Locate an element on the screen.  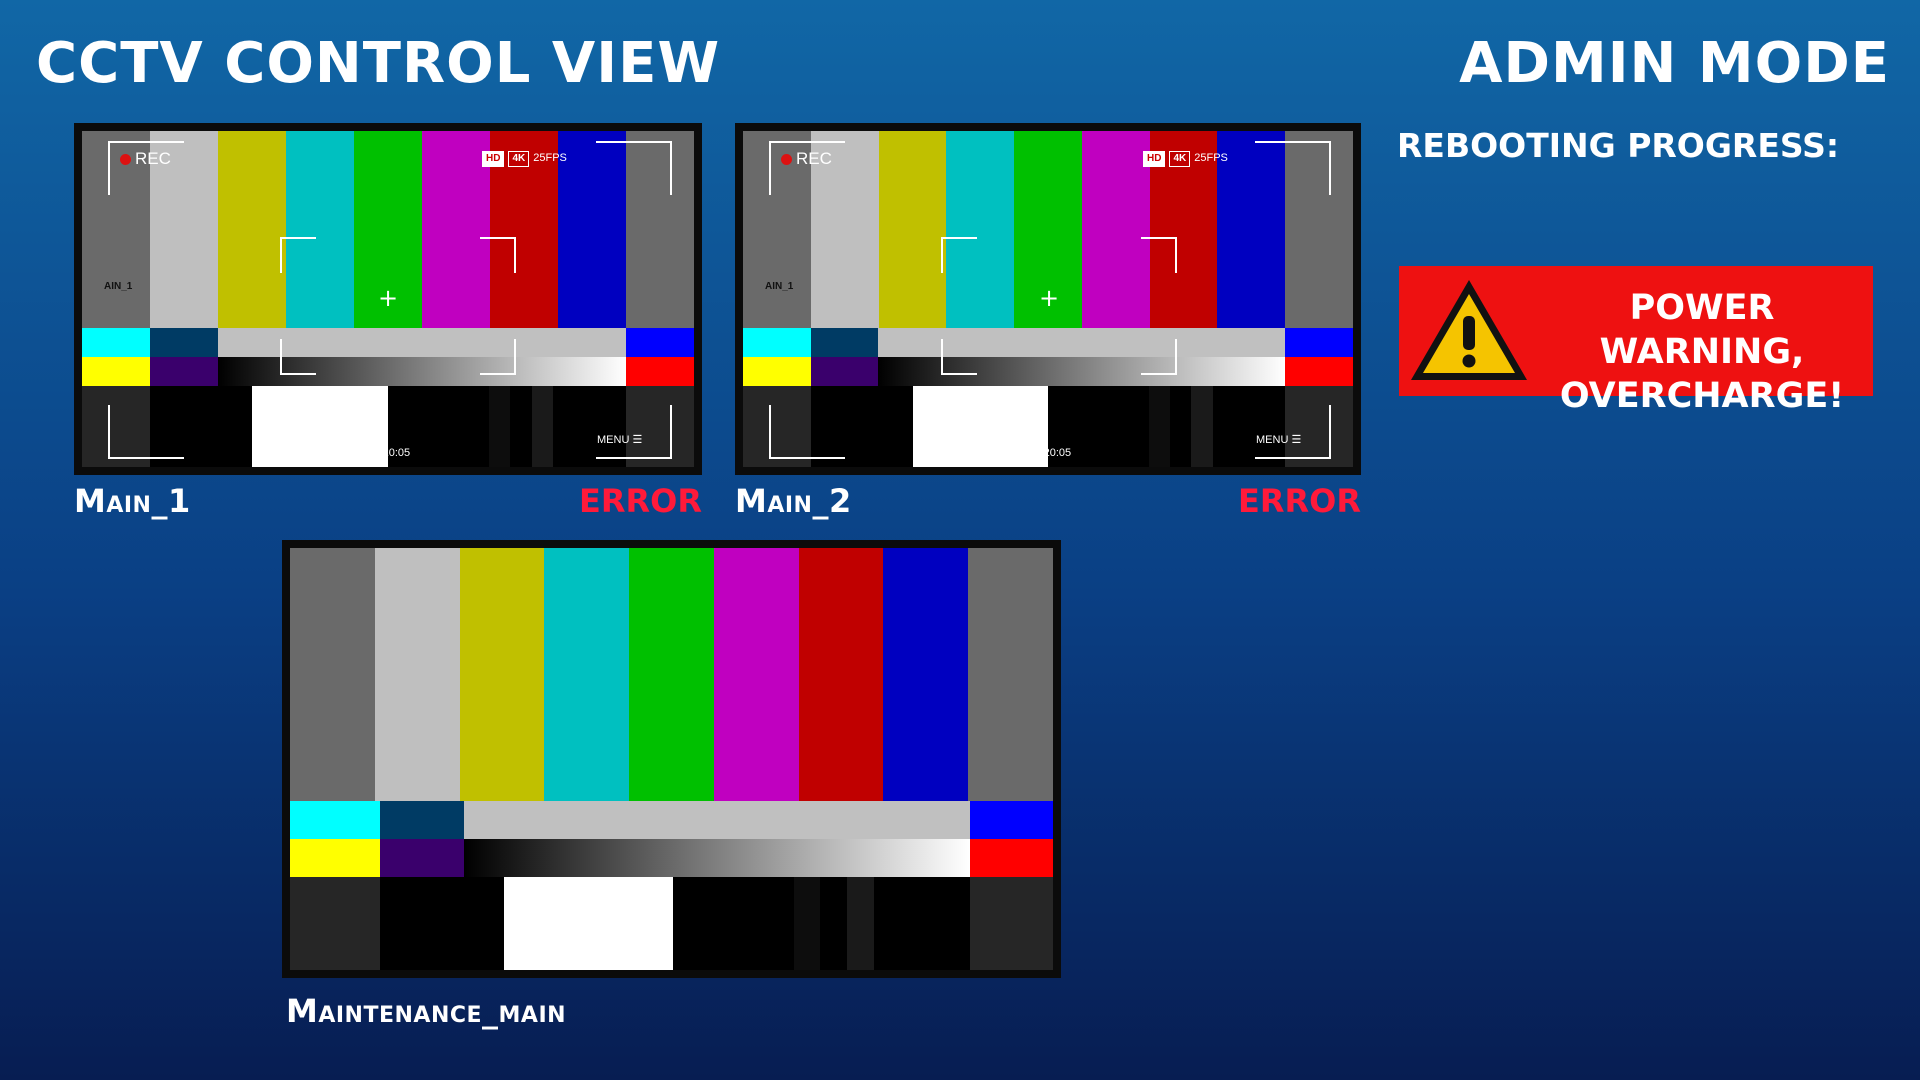
warning-line-2: OVERCHARGE! is located at coordinates (1702, 396).